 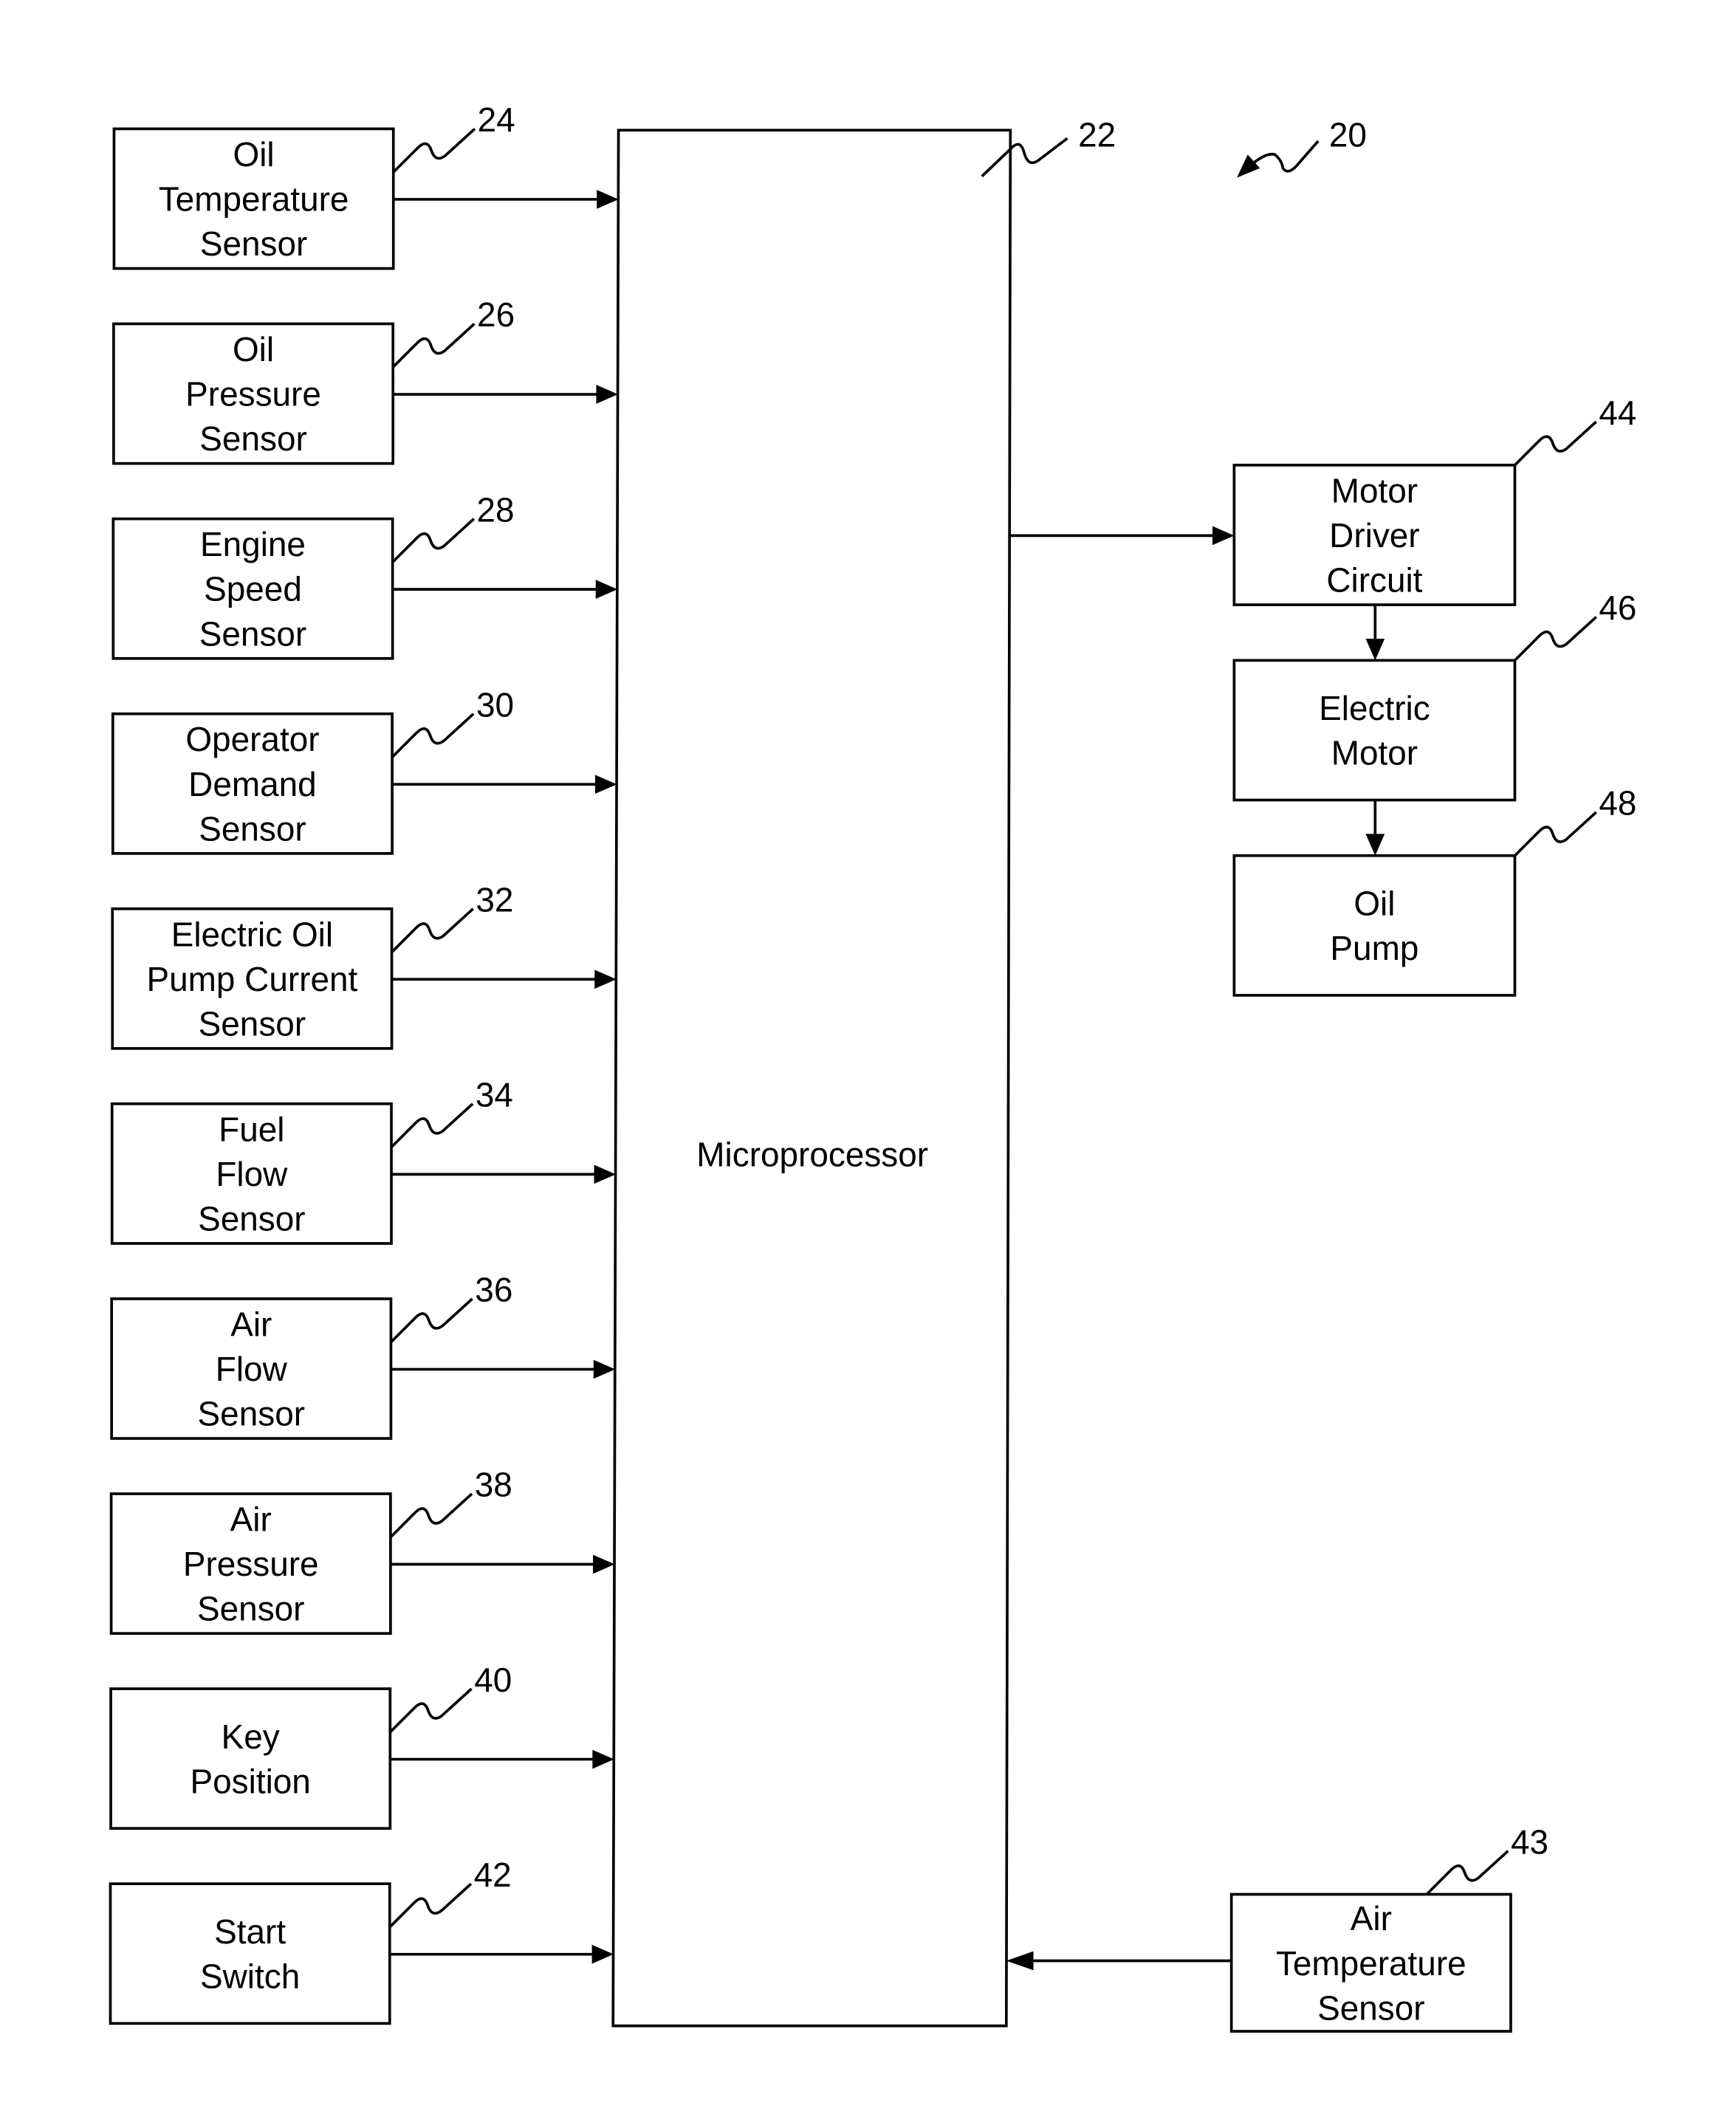 I want to click on block-label-line: Start, so click(x=250, y=1931).